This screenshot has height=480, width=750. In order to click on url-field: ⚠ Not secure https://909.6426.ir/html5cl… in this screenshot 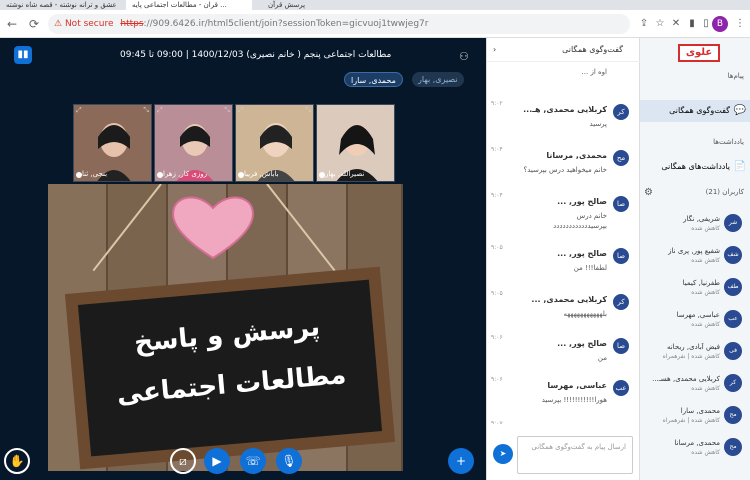, I will do `click(339, 24)`.